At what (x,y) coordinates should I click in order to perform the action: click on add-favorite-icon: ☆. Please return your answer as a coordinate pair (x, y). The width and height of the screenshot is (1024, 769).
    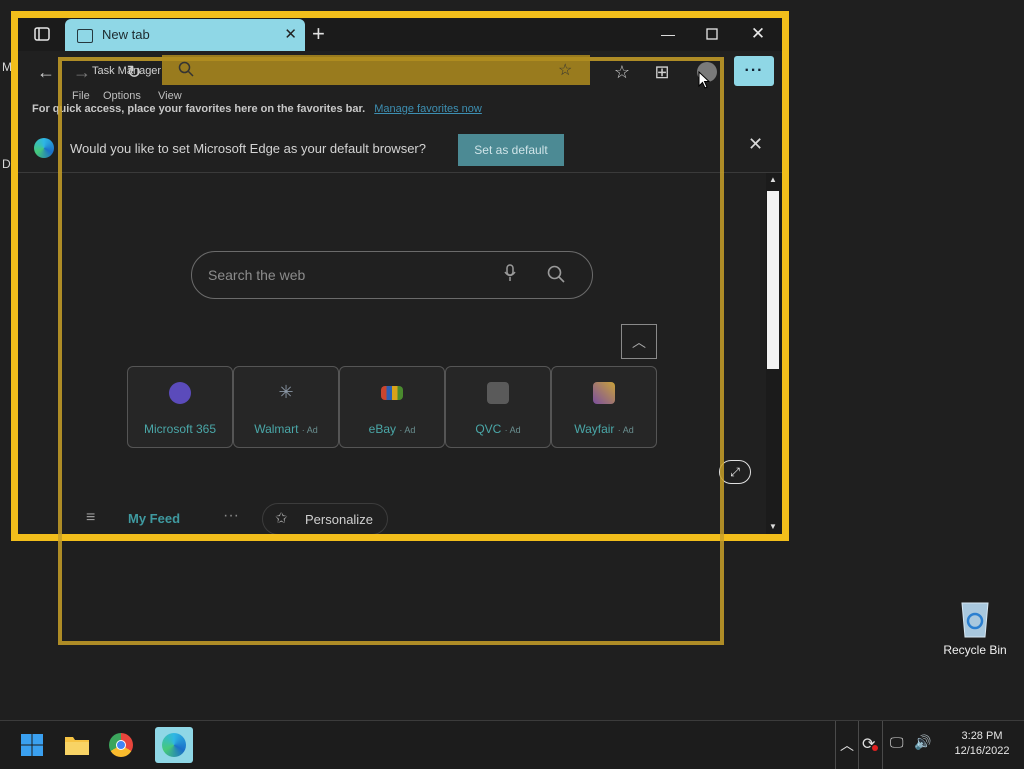
    Looking at the image, I should click on (565, 70).